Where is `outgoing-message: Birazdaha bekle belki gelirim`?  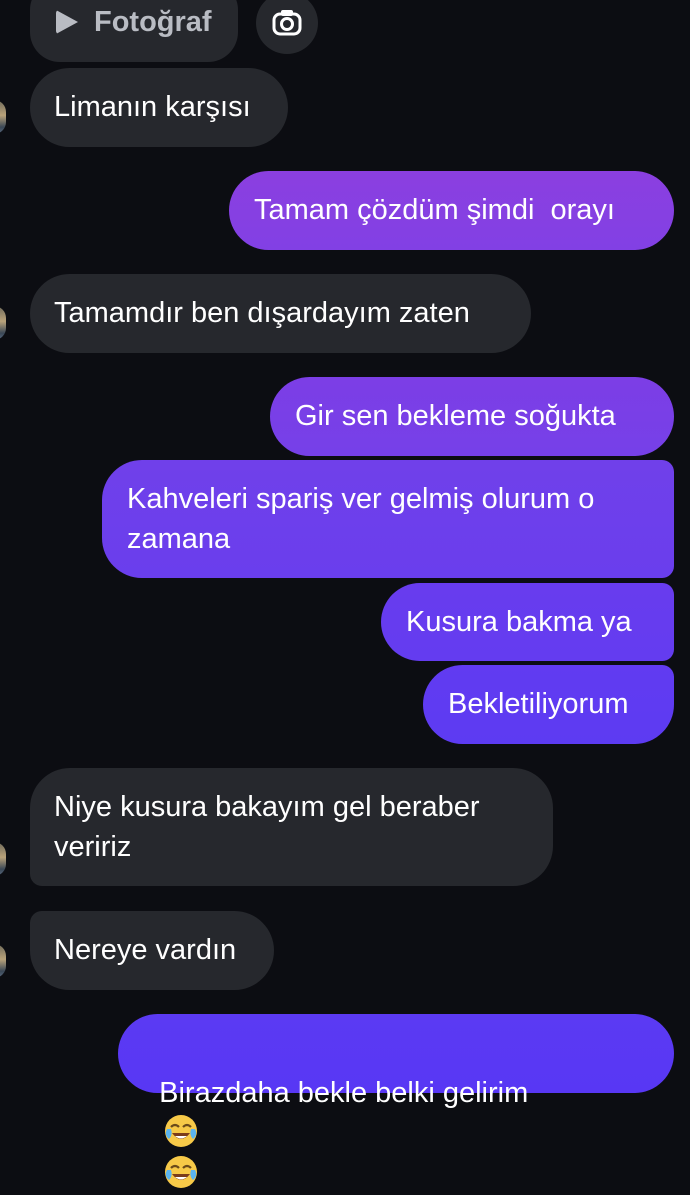 outgoing-message: Birazdaha bekle belki gelirim is located at coordinates (396, 1101).